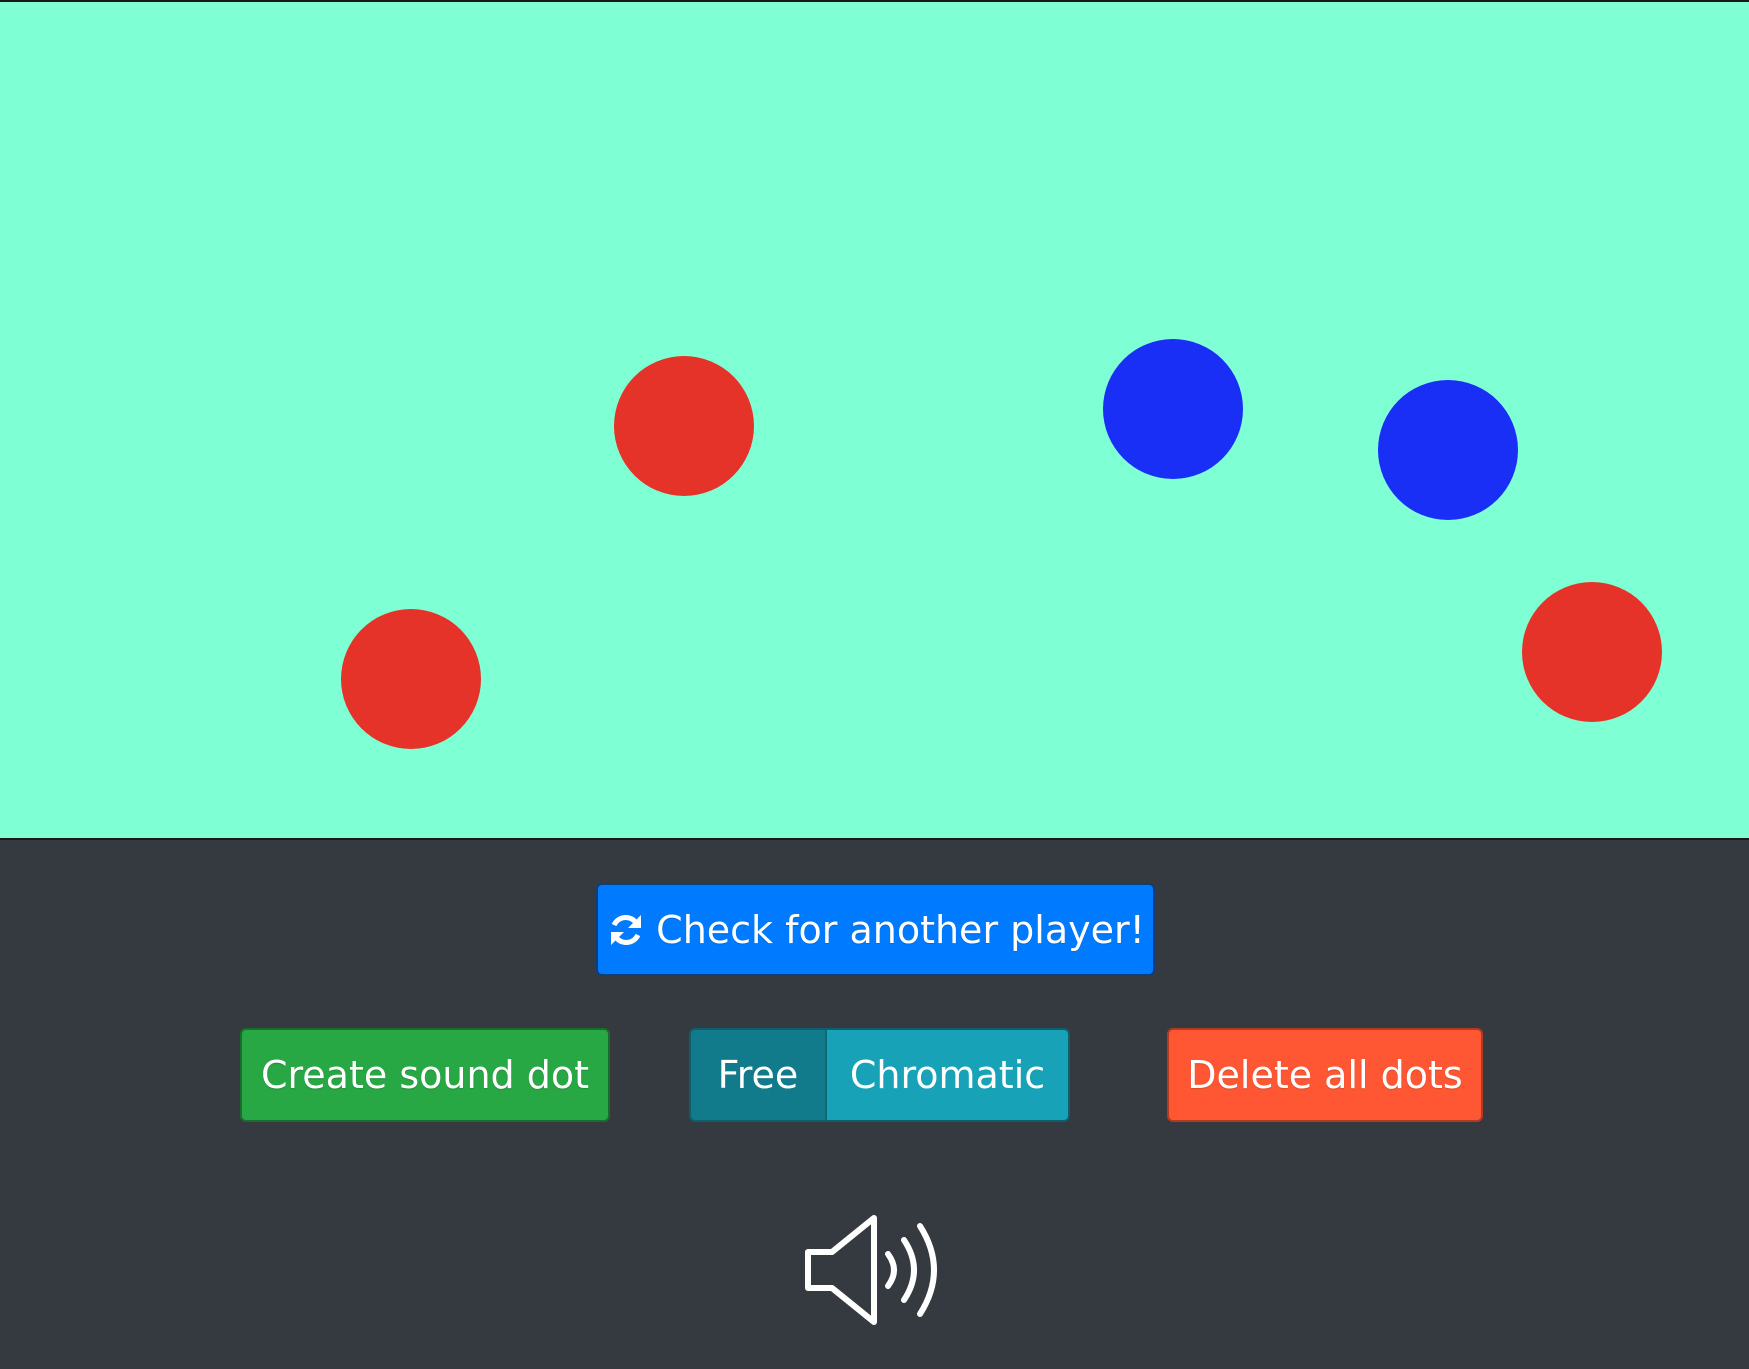 This screenshot has width=1749, height=1369. I want to click on mode-free-button: Free, so click(759, 1075).